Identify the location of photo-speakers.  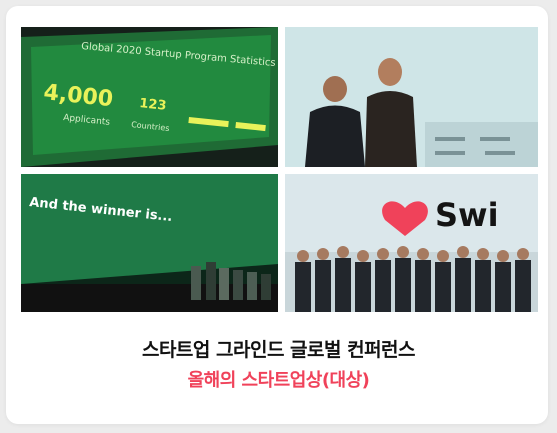
(411, 97).